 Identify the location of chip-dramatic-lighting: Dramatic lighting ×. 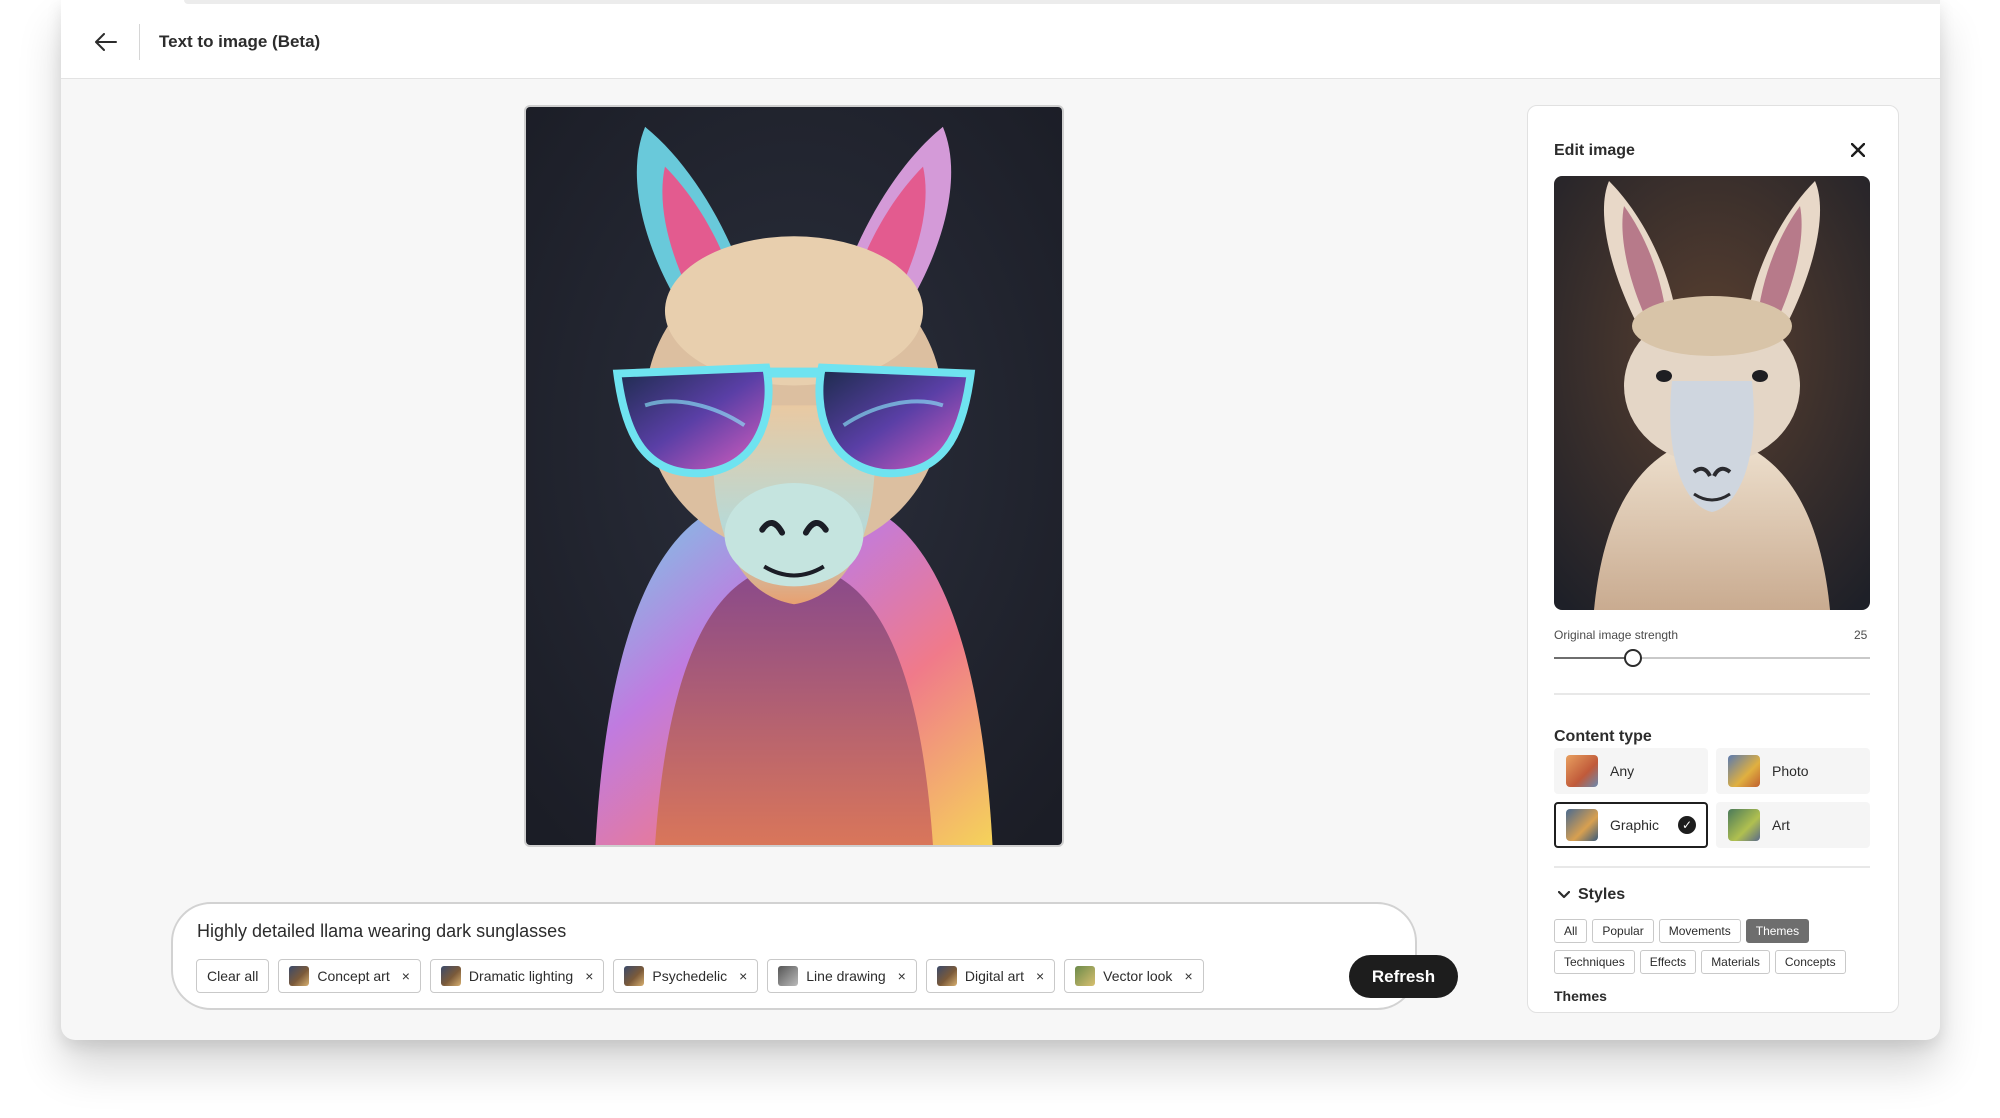
(517, 976).